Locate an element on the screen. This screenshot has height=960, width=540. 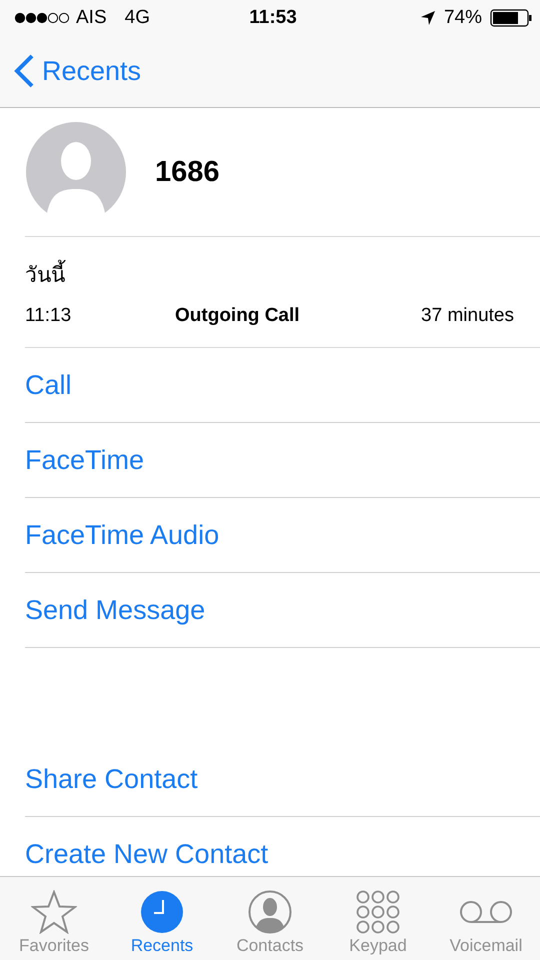
action-link: Share Contact is located at coordinates (282, 779).